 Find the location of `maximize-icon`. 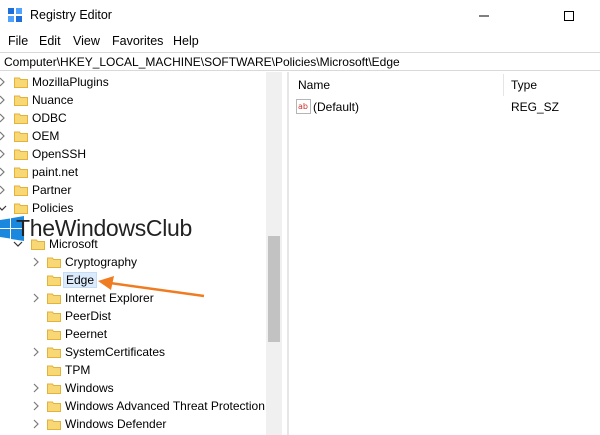

maximize-icon is located at coordinates (569, 15).